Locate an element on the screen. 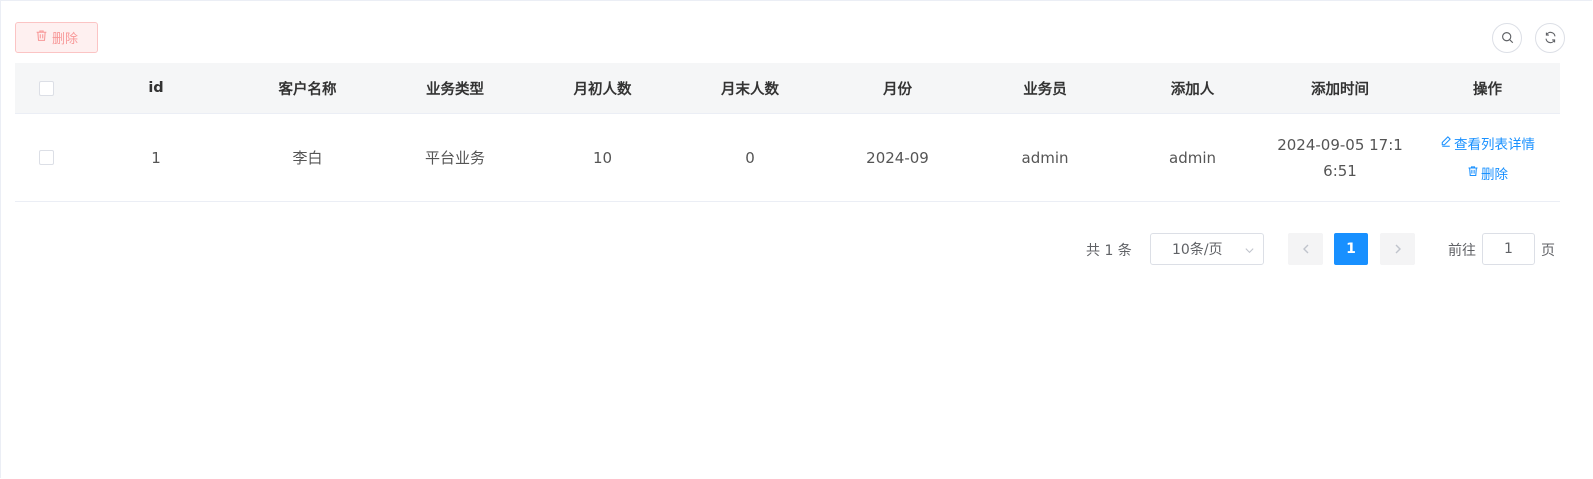 The image size is (1593, 479). column-header-added-time: 添加时间 is located at coordinates (1340, 88).